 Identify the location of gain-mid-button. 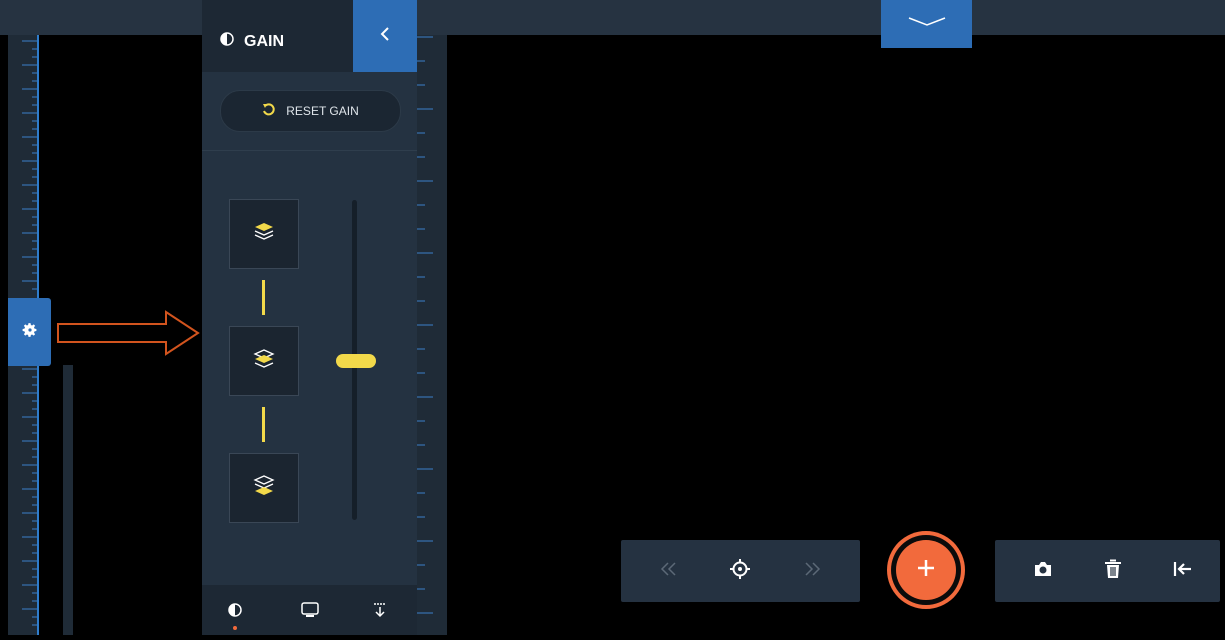
(264, 361).